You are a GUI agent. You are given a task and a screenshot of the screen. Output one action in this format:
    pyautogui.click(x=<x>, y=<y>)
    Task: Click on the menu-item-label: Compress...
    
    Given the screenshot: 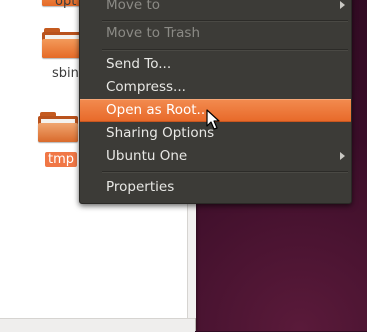 What is the action you would take?
    pyautogui.click(x=146, y=87)
    